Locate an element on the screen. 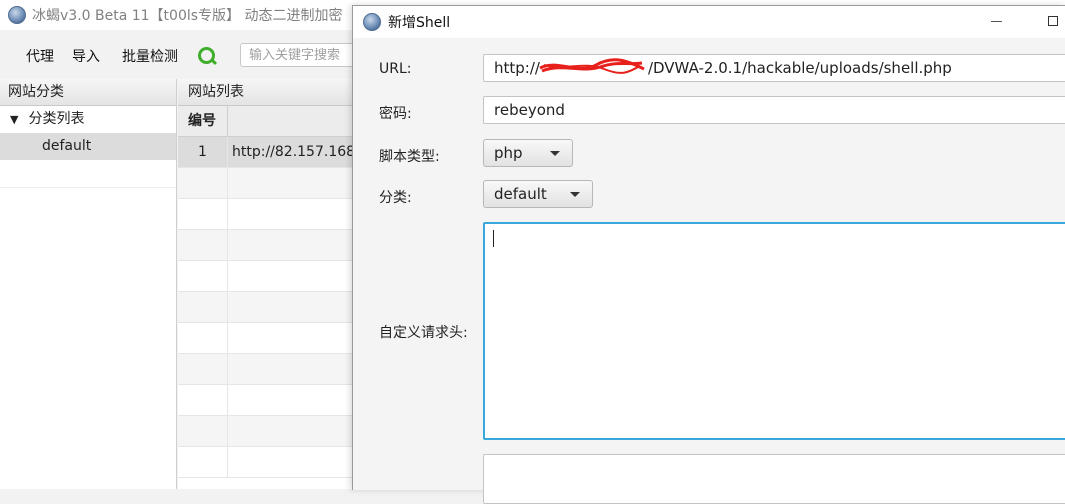 This screenshot has height=504, width=1065. column-header-number: 编号 is located at coordinates (203, 121).